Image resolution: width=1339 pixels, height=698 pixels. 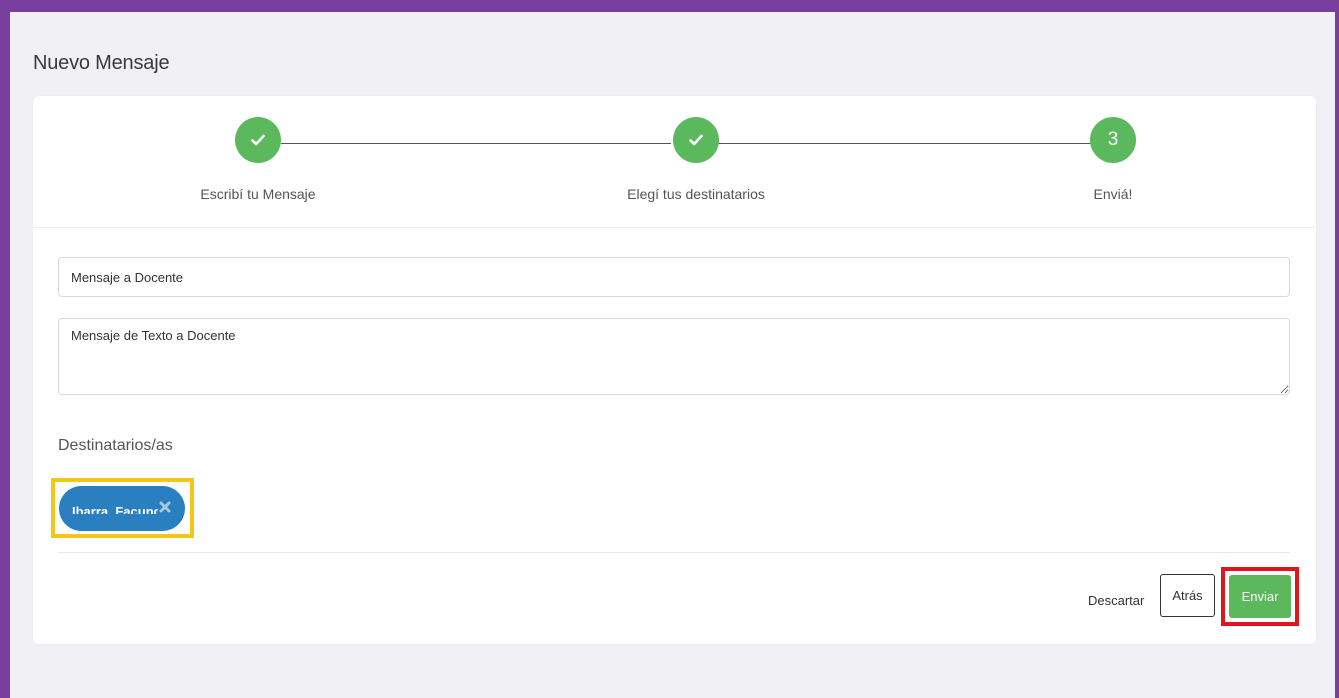 What do you see at coordinates (674, 552) in the screenshot?
I see `footer-divider` at bounding box center [674, 552].